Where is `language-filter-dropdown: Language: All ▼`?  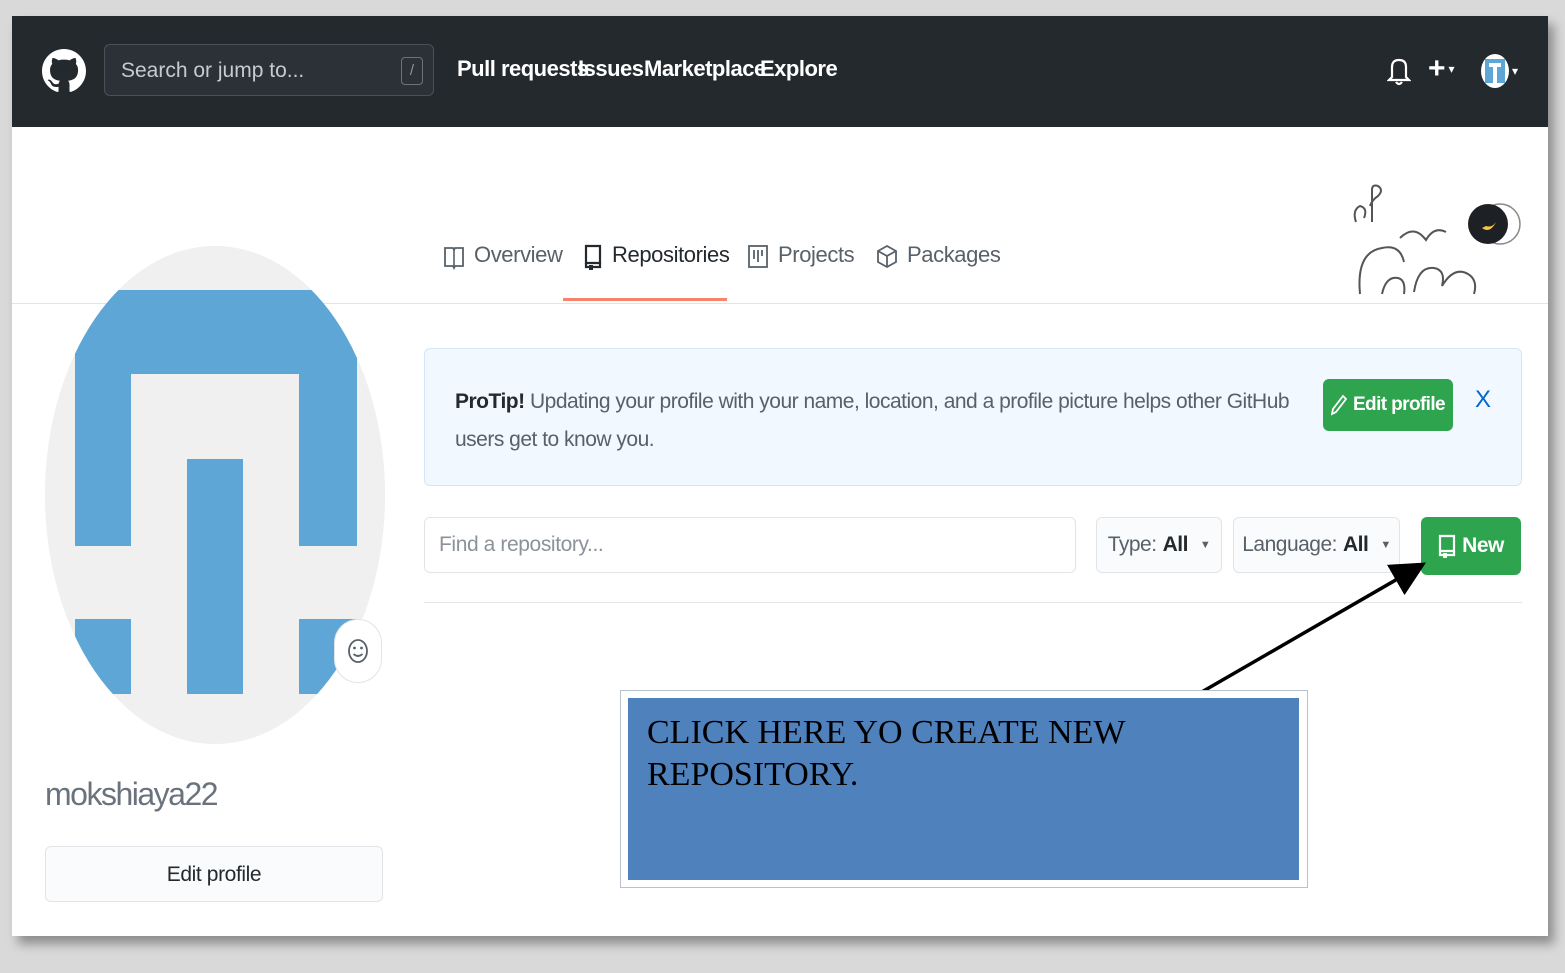
language-filter-dropdown: Language: All ▼ is located at coordinates (1316, 545).